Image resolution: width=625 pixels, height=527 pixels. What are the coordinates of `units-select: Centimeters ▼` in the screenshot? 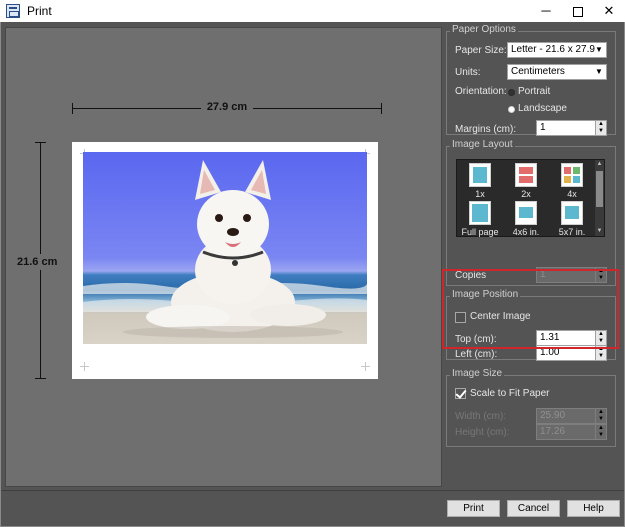 It's located at (557, 72).